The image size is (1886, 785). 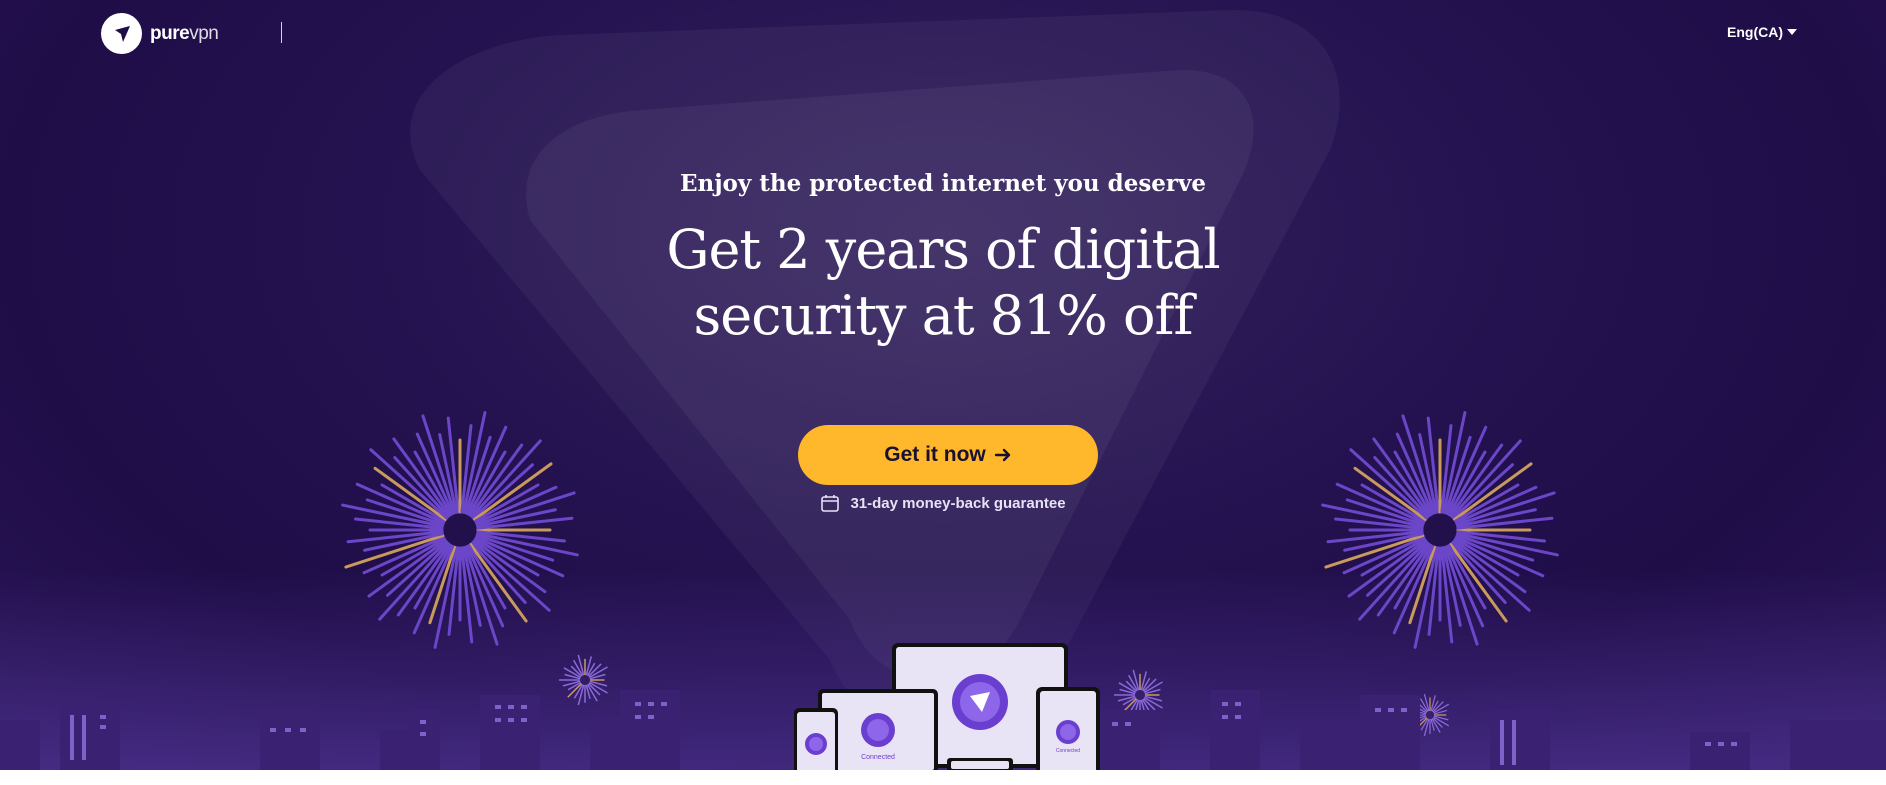 I want to click on money-back-guarantee: 31-day money-back guarantee, so click(x=943, y=503).